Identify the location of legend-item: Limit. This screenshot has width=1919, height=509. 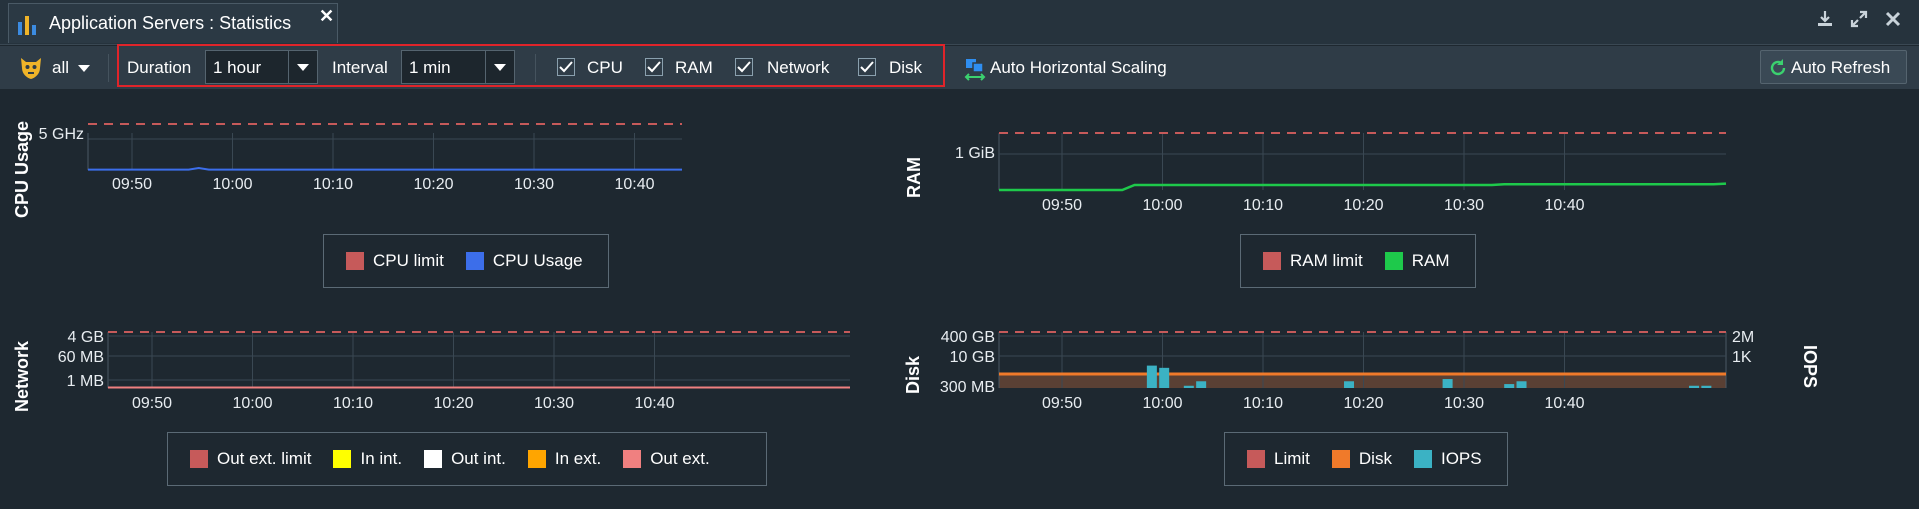
(1278, 459).